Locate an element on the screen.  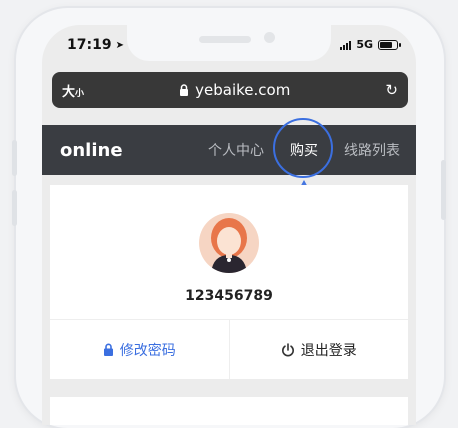
network-type: 5G is located at coordinates (364, 44).